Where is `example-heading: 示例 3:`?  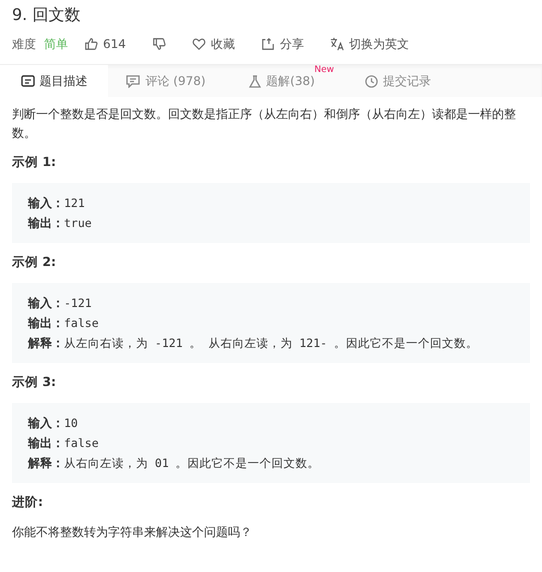
example-heading: 示例 3: is located at coordinates (35, 382).